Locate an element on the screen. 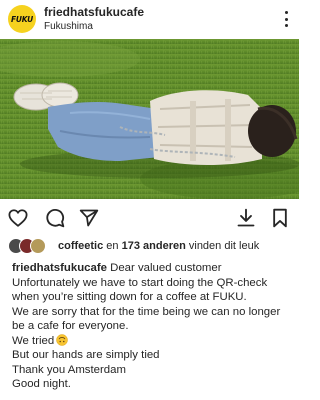 This screenshot has height=400, width=320. post-location: Fukushima is located at coordinates (68, 26).